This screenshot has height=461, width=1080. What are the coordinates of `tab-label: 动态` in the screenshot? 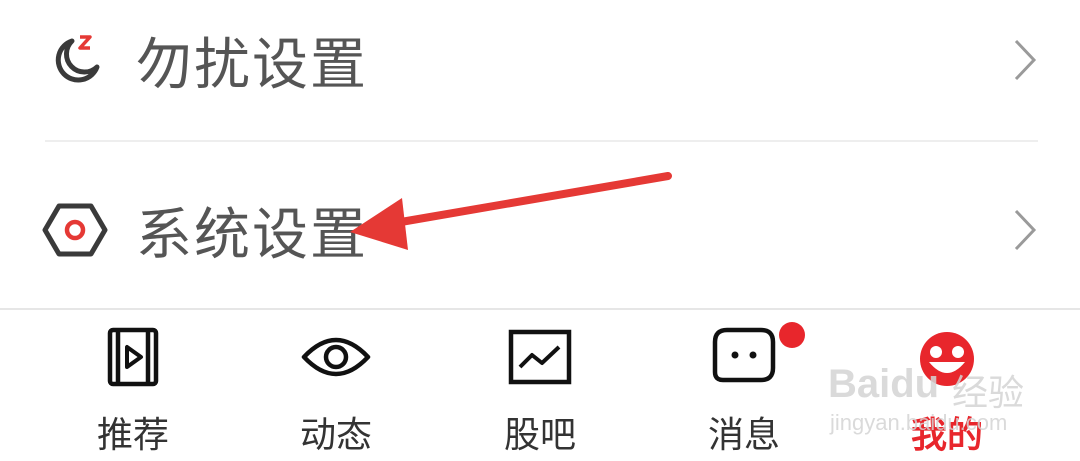 It's located at (335, 435).